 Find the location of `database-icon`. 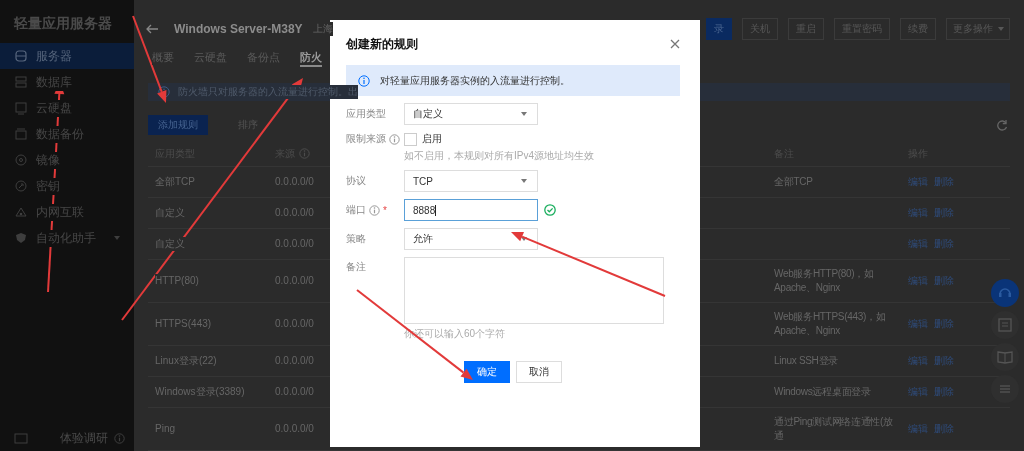

database-icon is located at coordinates (21, 82).